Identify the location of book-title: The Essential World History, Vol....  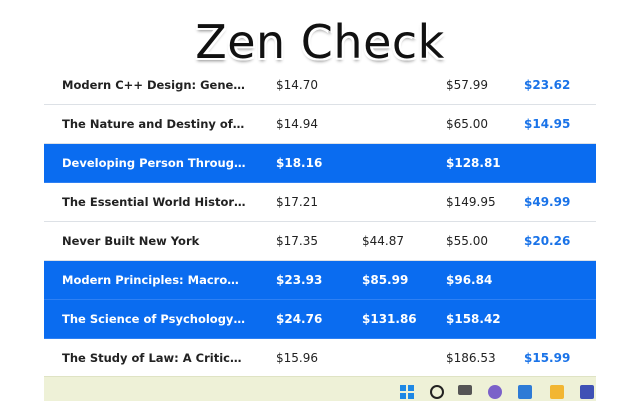
(154, 202).